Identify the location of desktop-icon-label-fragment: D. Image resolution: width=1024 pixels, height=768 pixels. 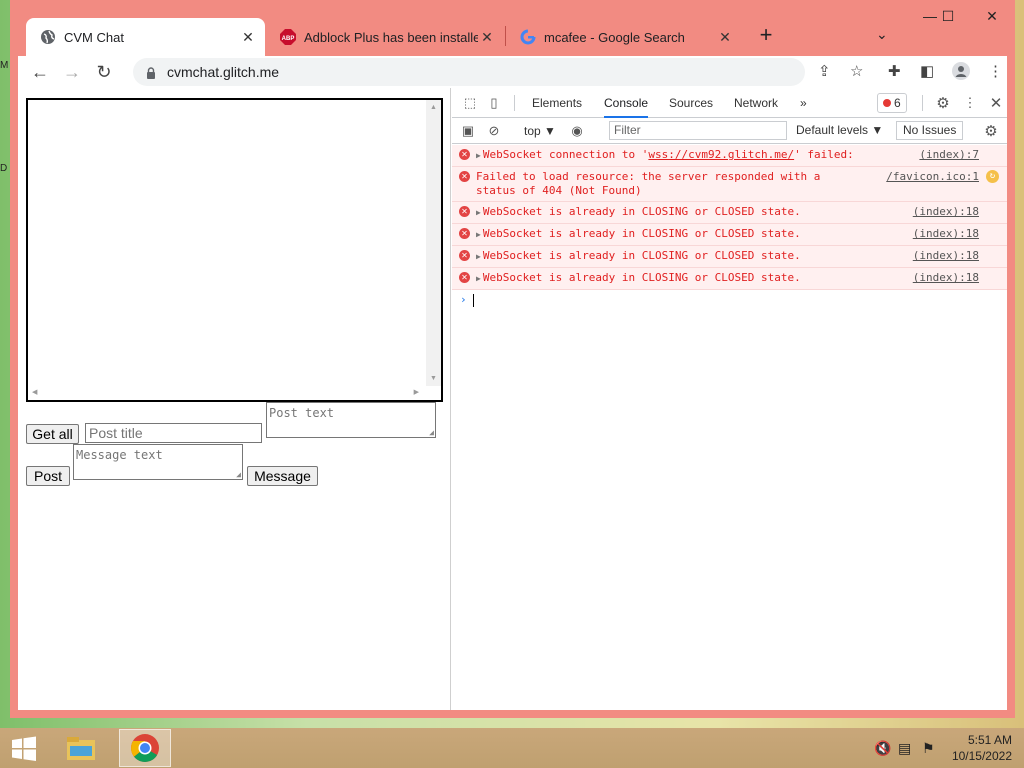
(4, 168).